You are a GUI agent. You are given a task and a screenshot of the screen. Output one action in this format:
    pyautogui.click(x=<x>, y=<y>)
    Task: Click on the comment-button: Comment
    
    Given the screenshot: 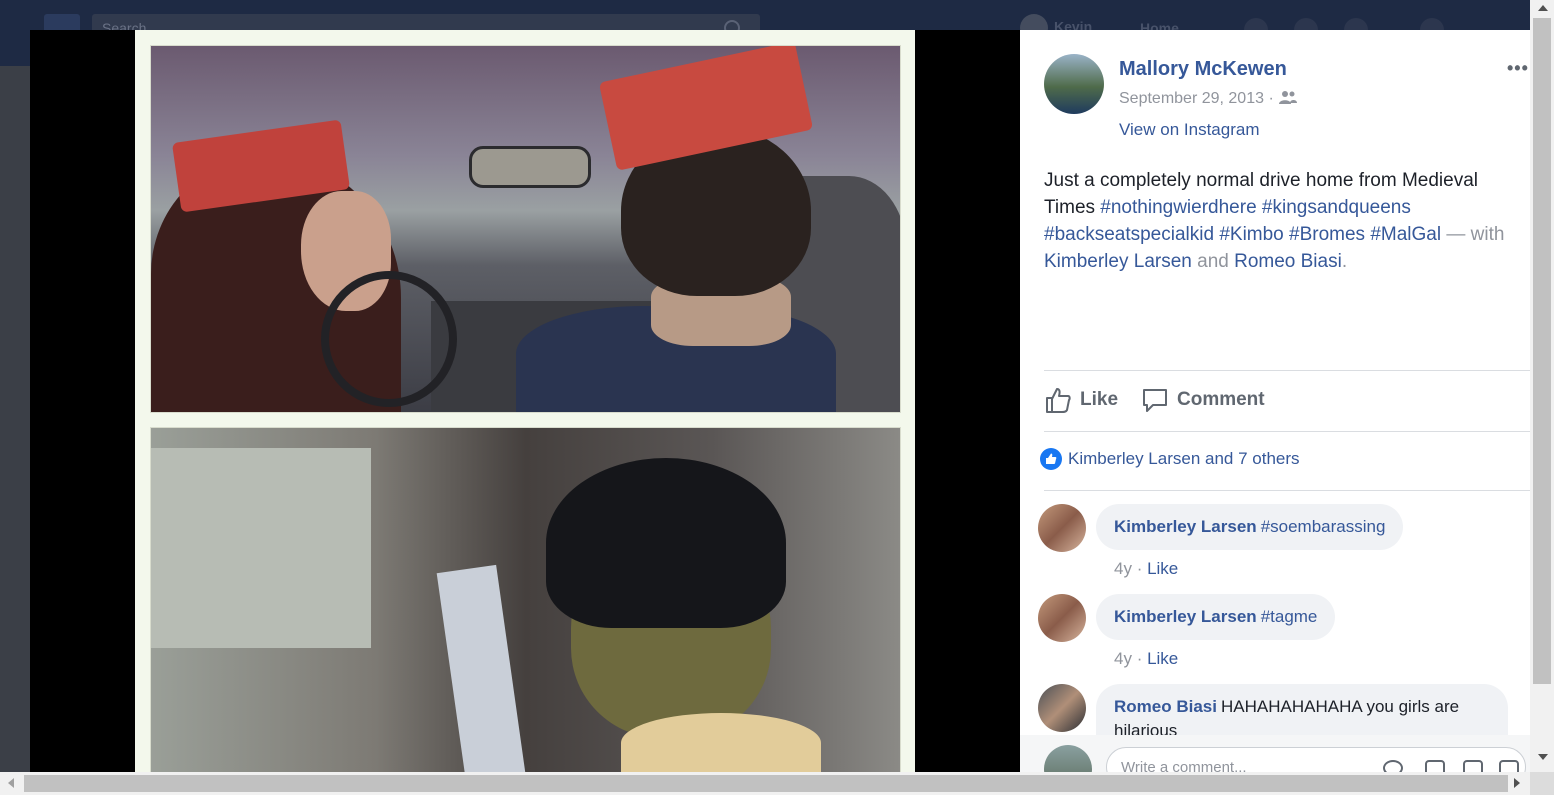 What is the action you would take?
    pyautogui.click(x=1203, y=400)
    